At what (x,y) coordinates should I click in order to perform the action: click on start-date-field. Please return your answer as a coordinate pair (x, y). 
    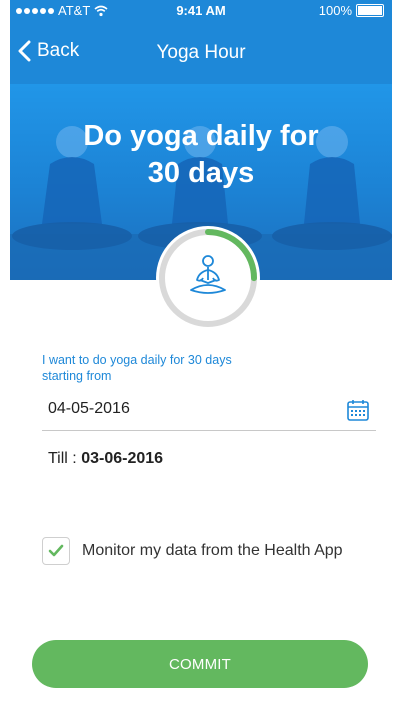
    Looking at the image, I should click on (209, 411).